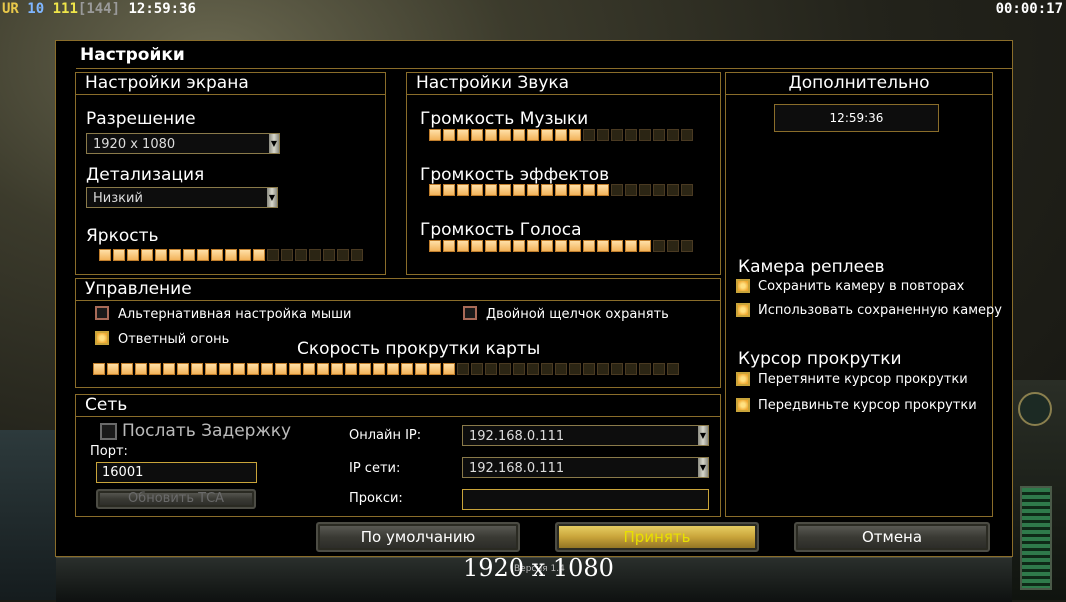  Describe the element at coordinates (585, 467) in the screenshot. I see `lan-ip-select: 192.168.0.111 ▼` at that location.